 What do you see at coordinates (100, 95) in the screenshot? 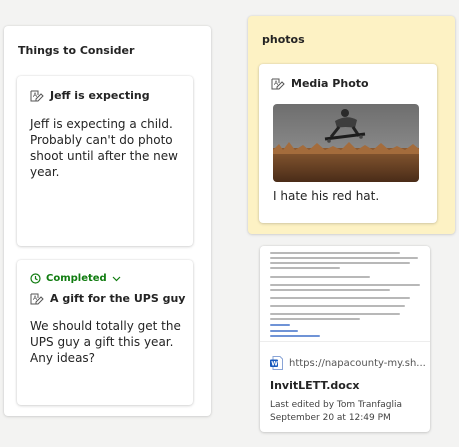
I see `card-title: Jeff is expecting` at bounding box center [100, 95].